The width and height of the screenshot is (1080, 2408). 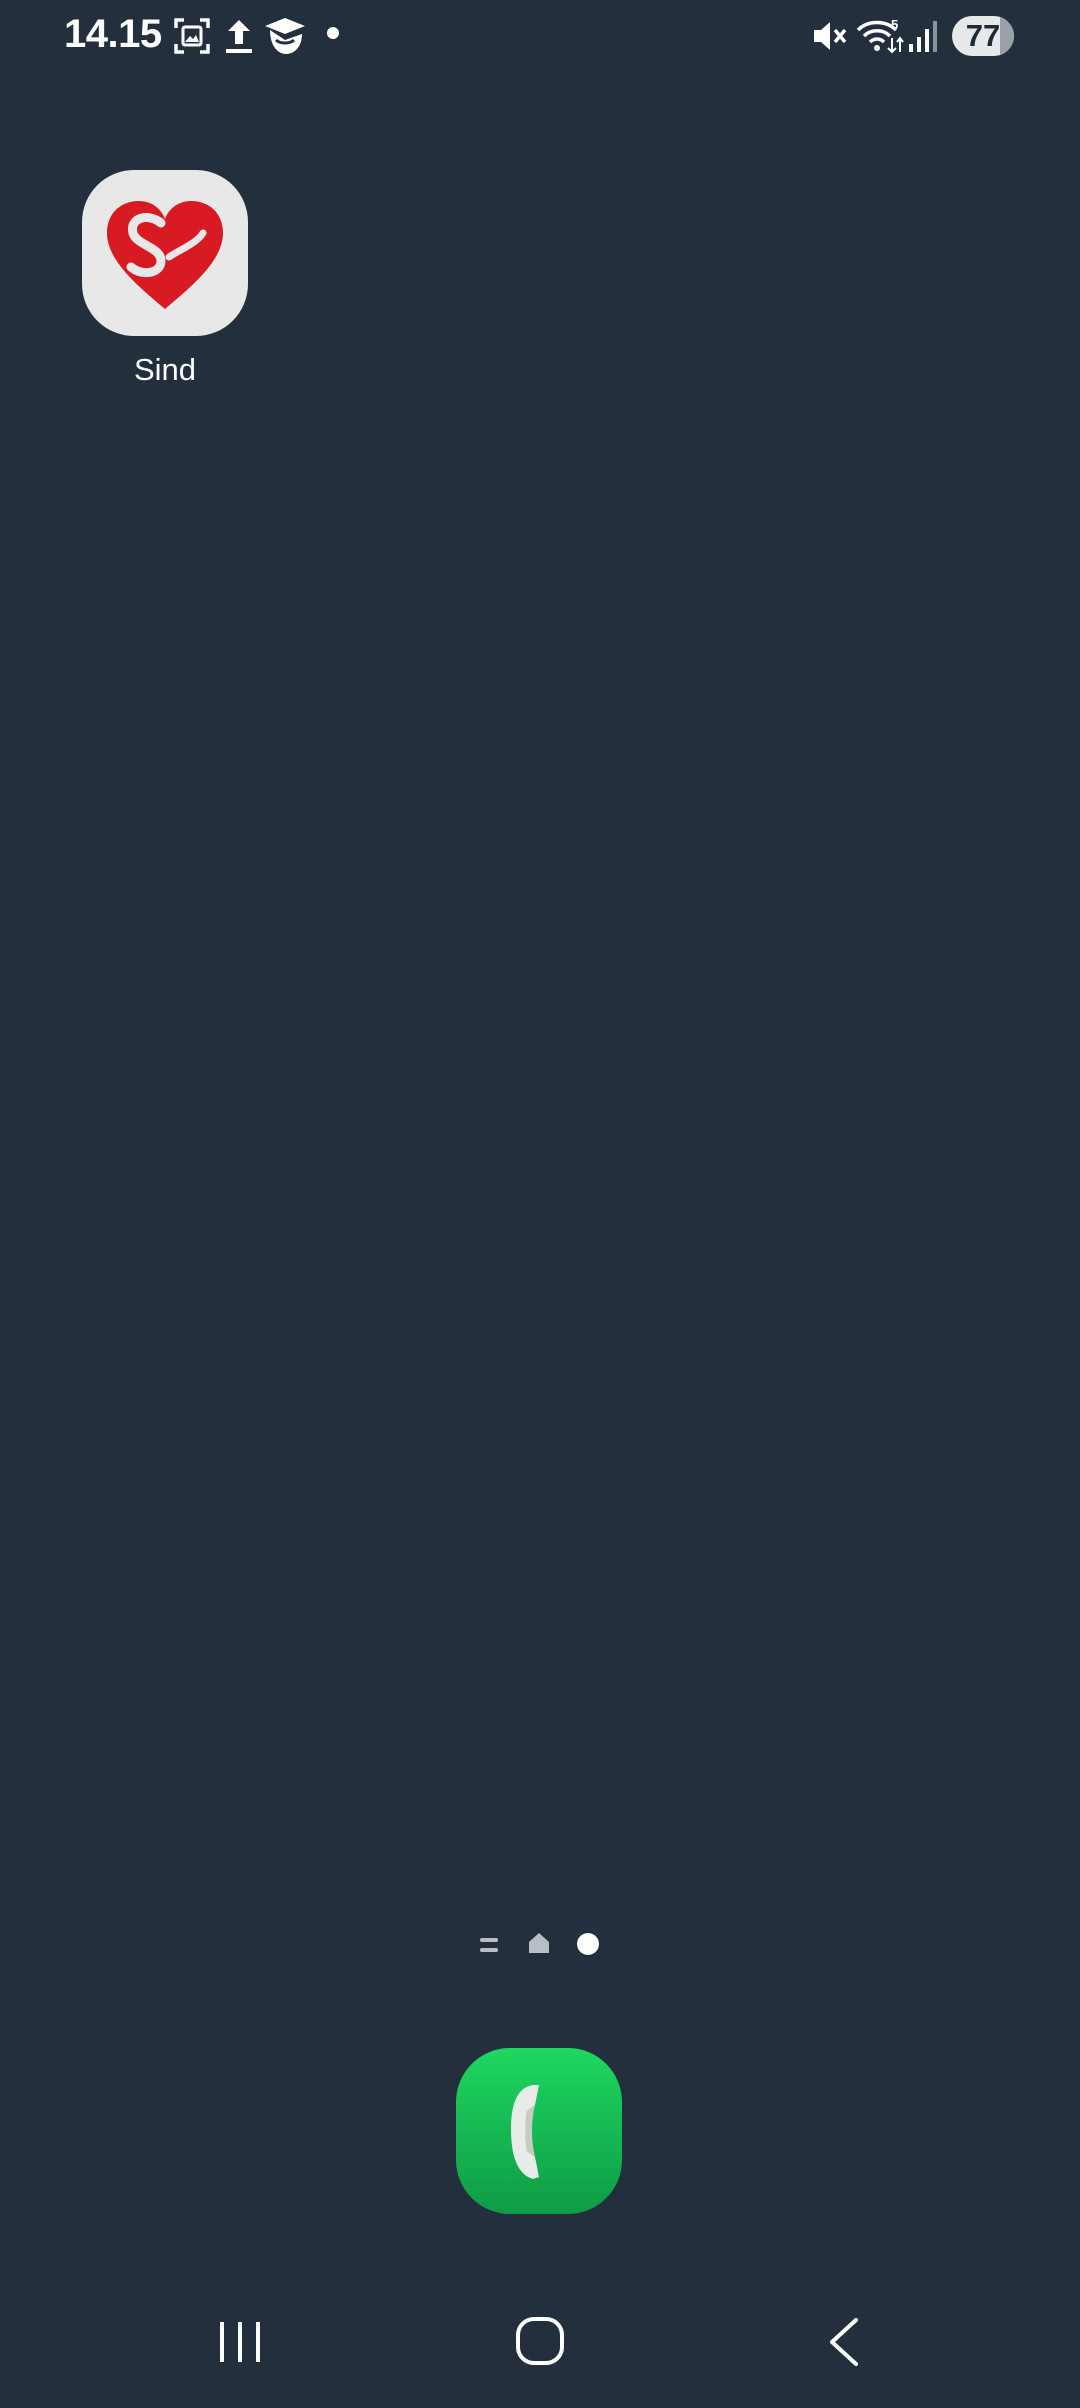 I want to click on app-notification-icon, so click(x=285, y=36).